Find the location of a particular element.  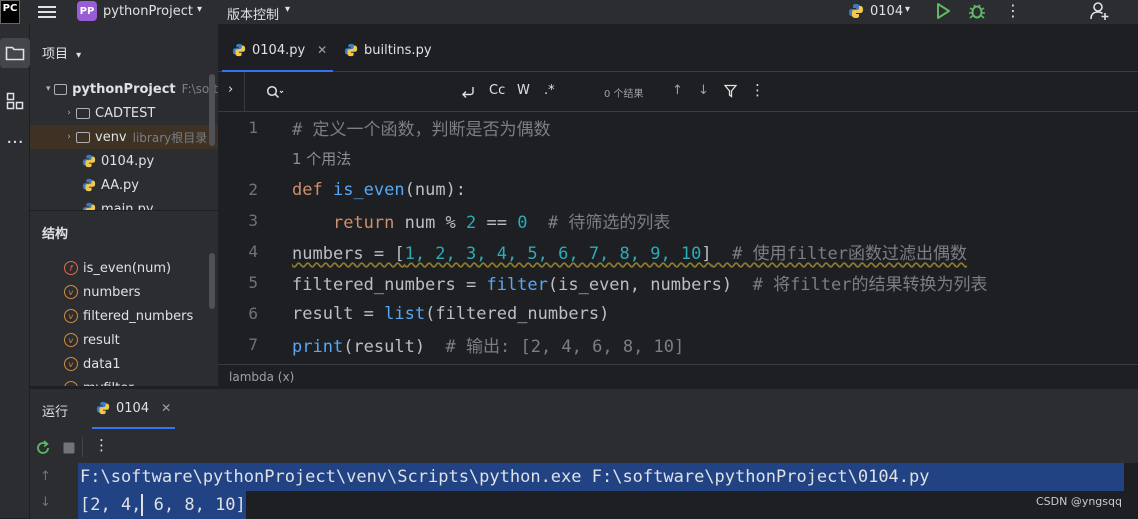

console-gutter: ↑ ↓ is located at coordinates (54, 491).